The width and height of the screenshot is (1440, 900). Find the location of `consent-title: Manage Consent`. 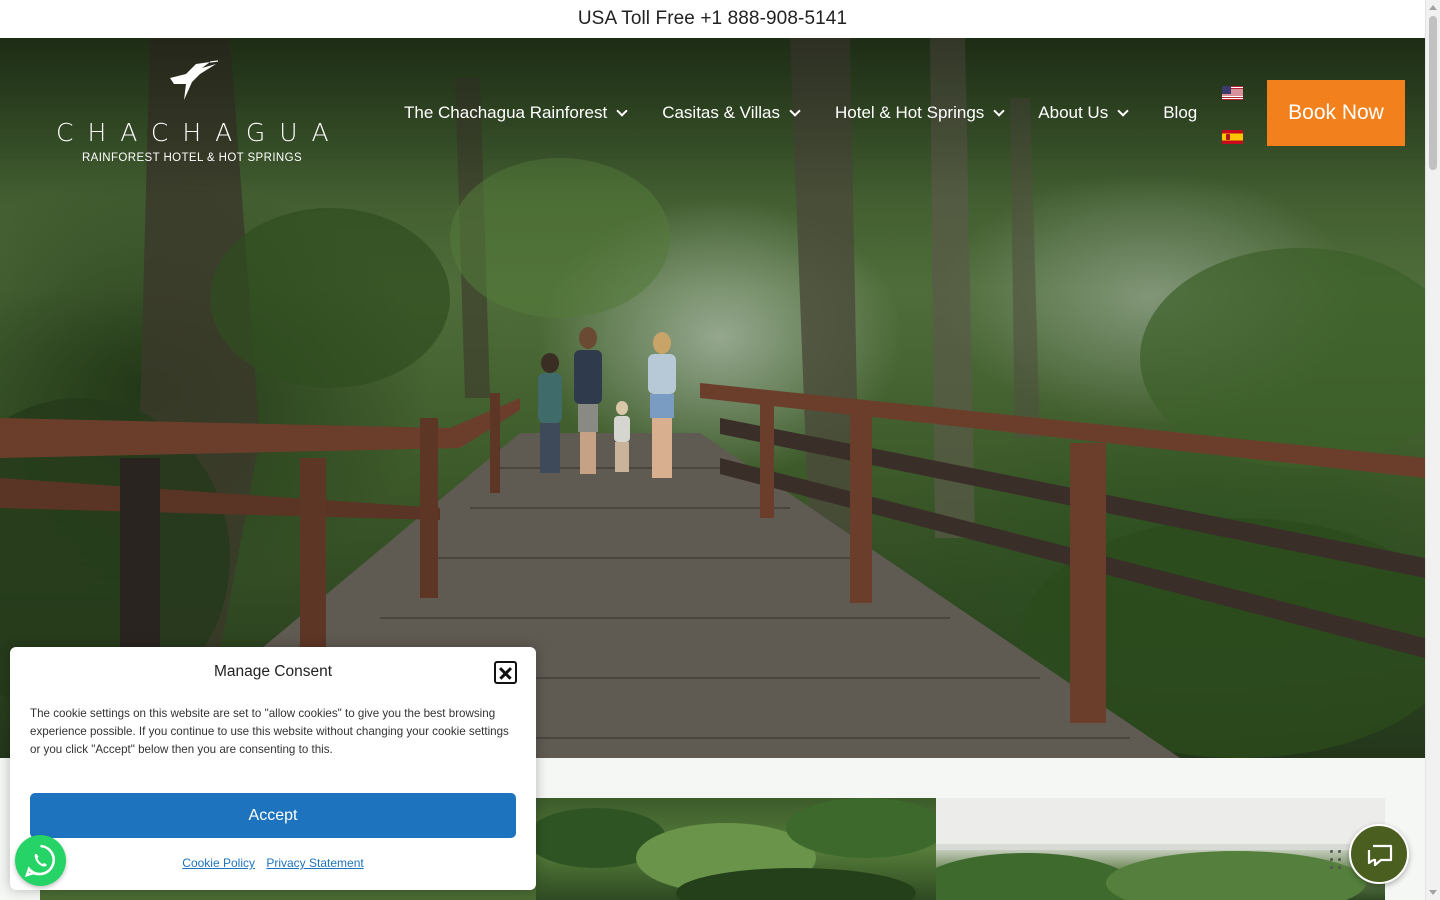

consent-title: Manage Consent is located at coordinates (273, 671).